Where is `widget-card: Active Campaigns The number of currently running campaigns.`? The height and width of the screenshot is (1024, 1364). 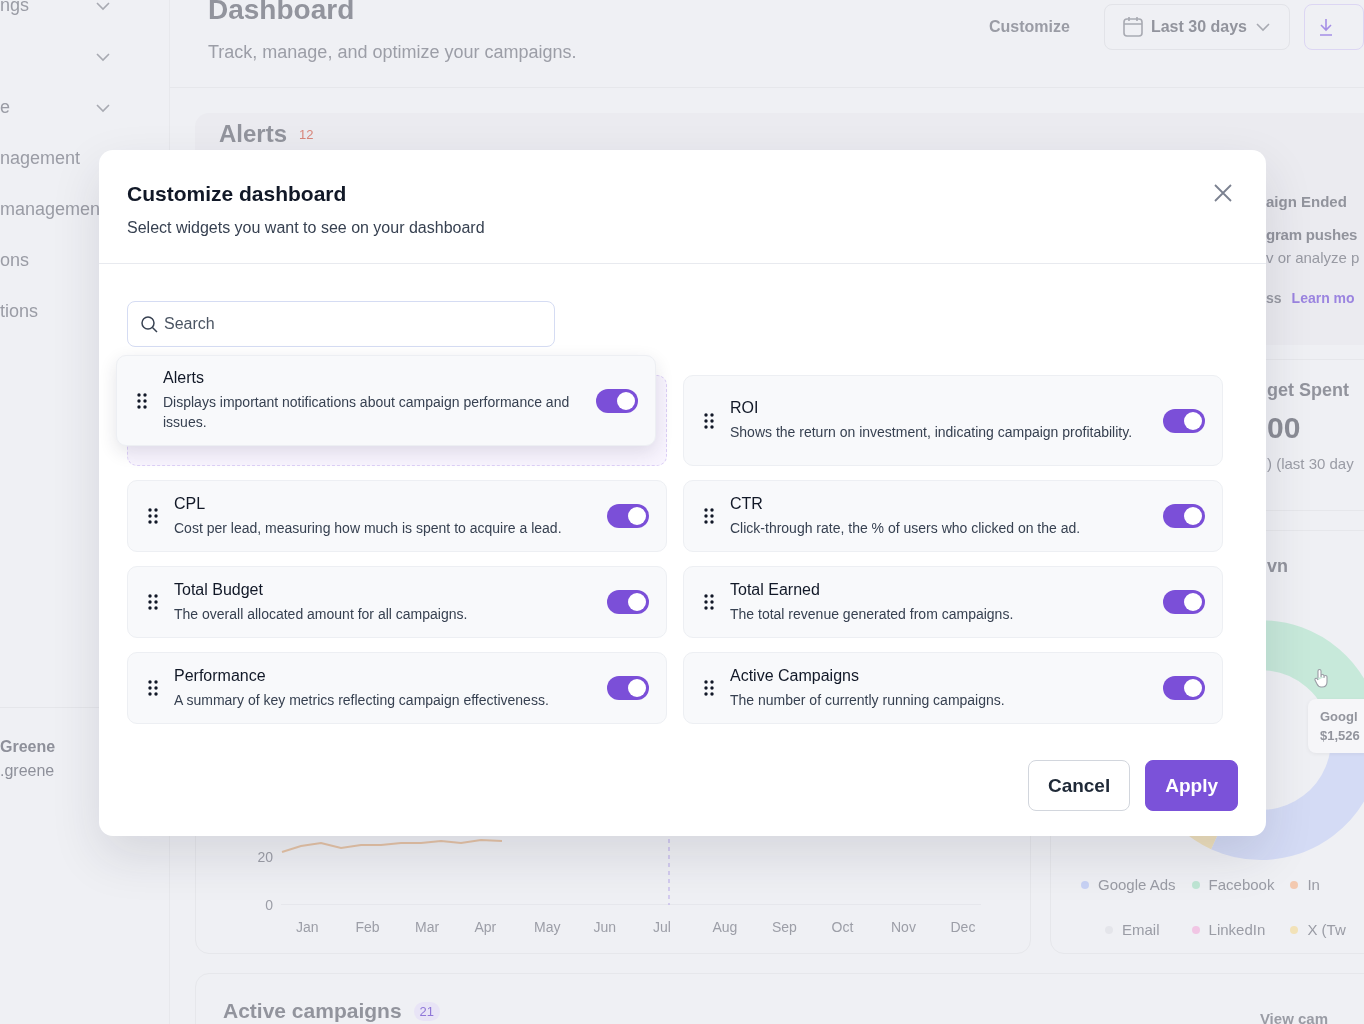
widget-card: Active Campaigns The number of currently running campaigns. is located at coordinates (953, 688).